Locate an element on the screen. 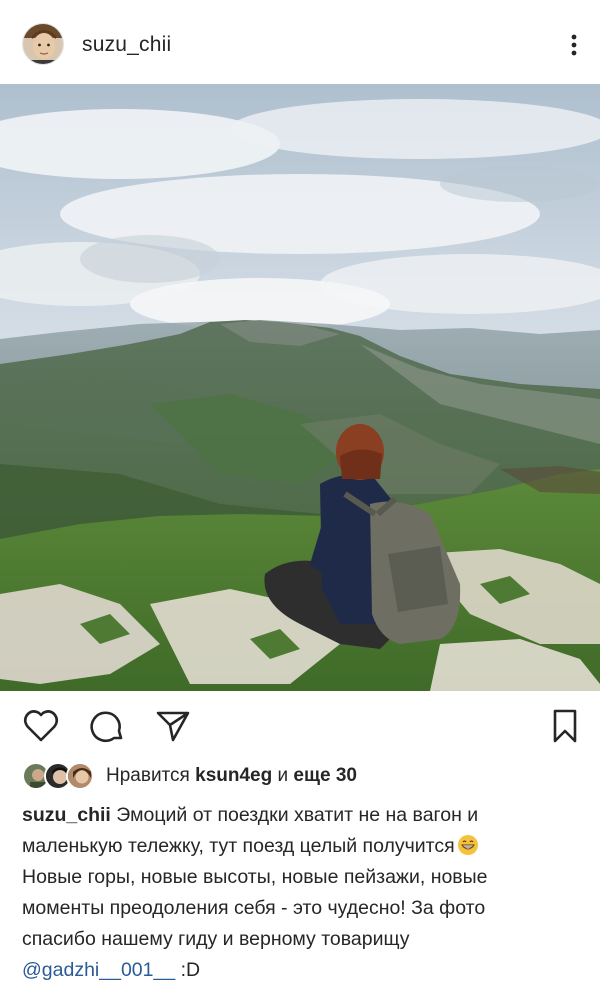 The height and width of the screenshot is (1000, 600). caption-line-5: спасибо нашему гиду и верному товарищу is located at coordinates (216, 939).